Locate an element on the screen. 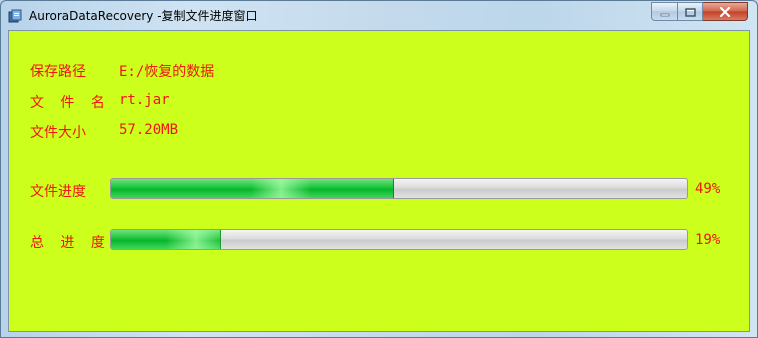 The width and height of the screenshot is (758, 338). close-icon is located at coordinates (725, 11).